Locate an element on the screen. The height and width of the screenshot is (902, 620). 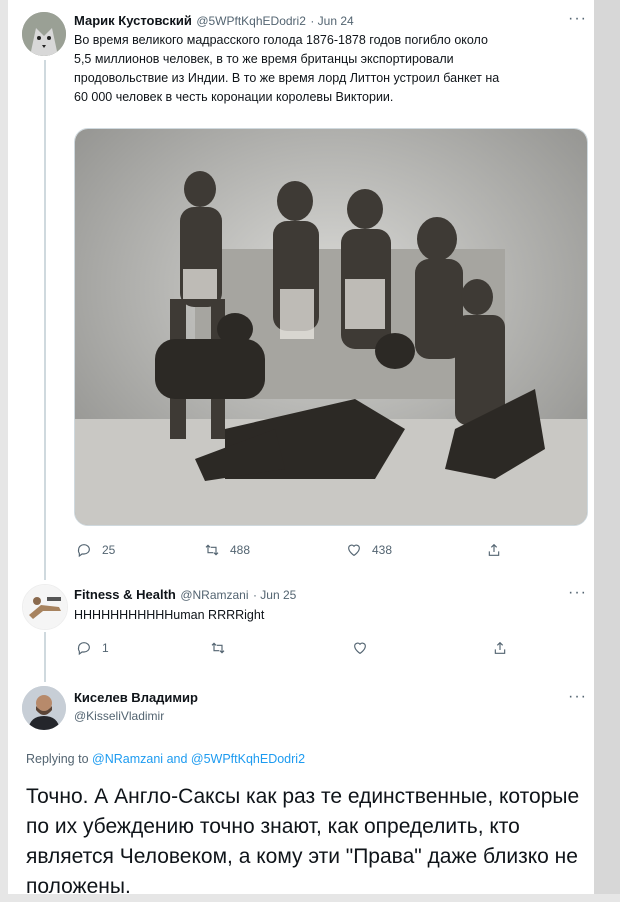
replying-label: Replying to is located at coordinates (57, 759).